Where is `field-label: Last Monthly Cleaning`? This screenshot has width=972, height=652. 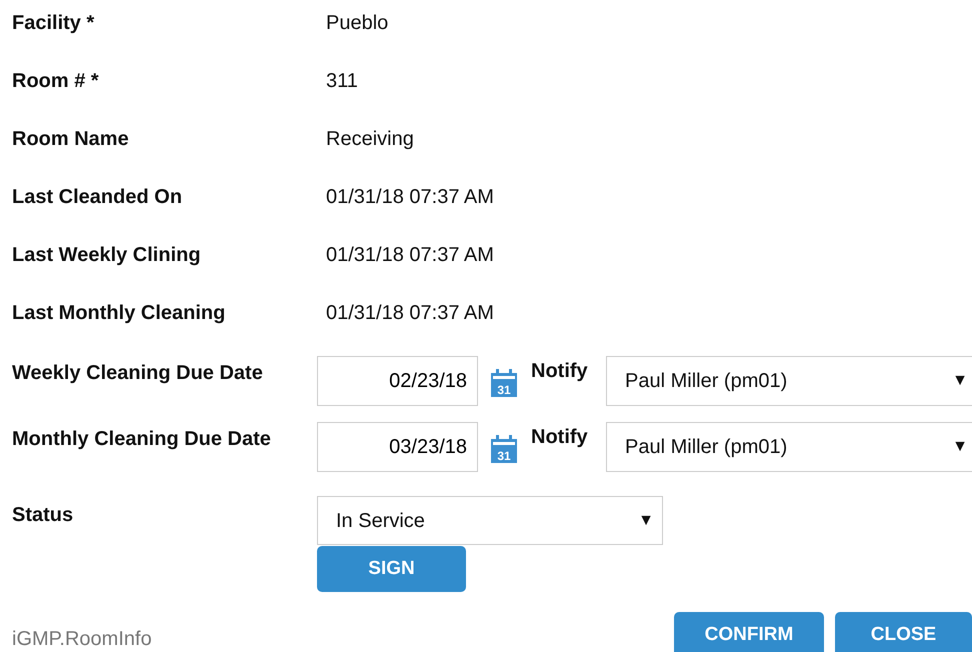
field-label: Last Monthly Cleaning is located at coordinates (119, 313).